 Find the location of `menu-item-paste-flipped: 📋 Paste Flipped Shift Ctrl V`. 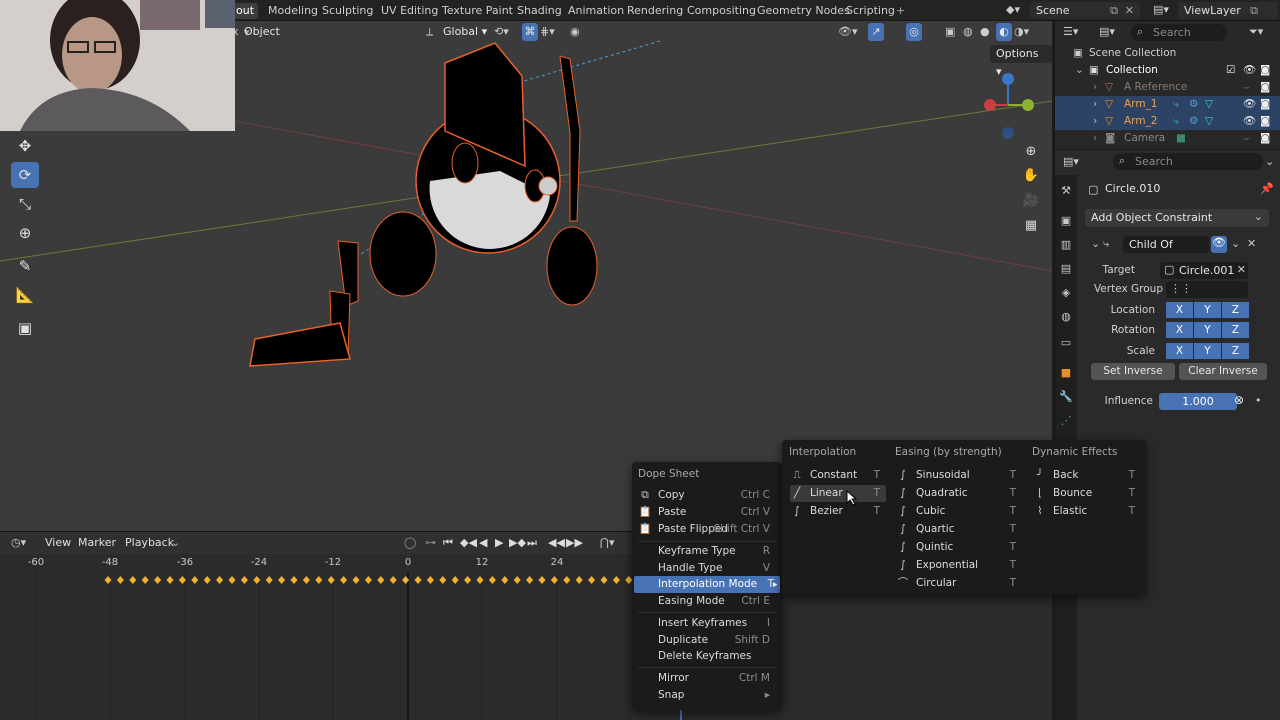

menu-item-paste-flipped: 📋 Paste Flipped Shift Ctrl V is located at coordinates (707, 529).